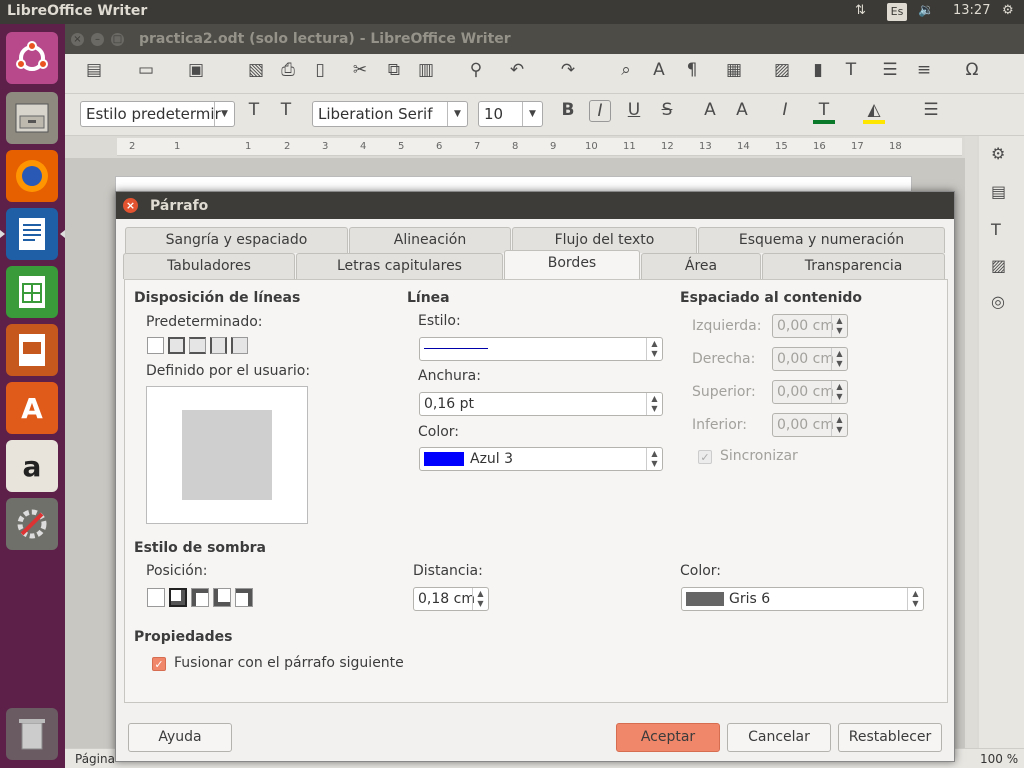 Image resolution: width=1024 pixels, height=768 pixels. Describe the element at coordinates (476, 70) in the screenshot. I see `clone-formatting-icon: ⚲` at that location.